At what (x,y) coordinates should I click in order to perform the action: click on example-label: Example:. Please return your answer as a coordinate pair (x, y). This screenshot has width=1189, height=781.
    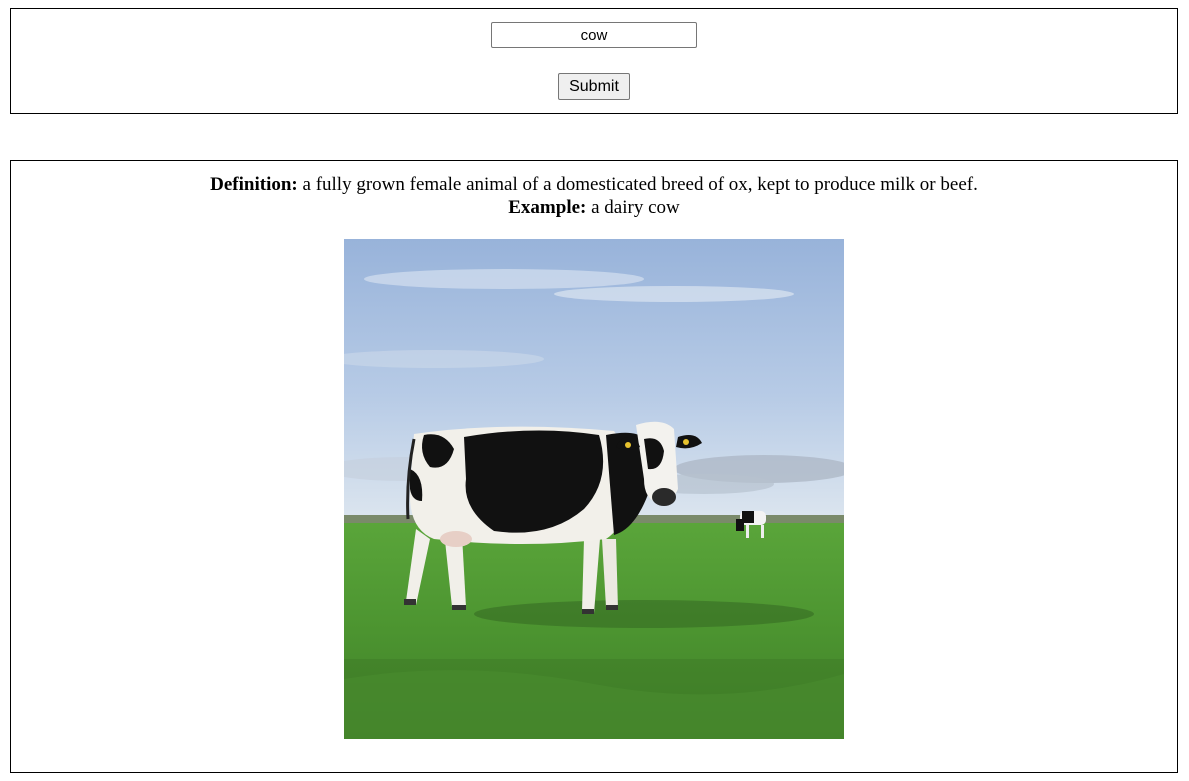
    Looking at the image, I should click on (547, 207).